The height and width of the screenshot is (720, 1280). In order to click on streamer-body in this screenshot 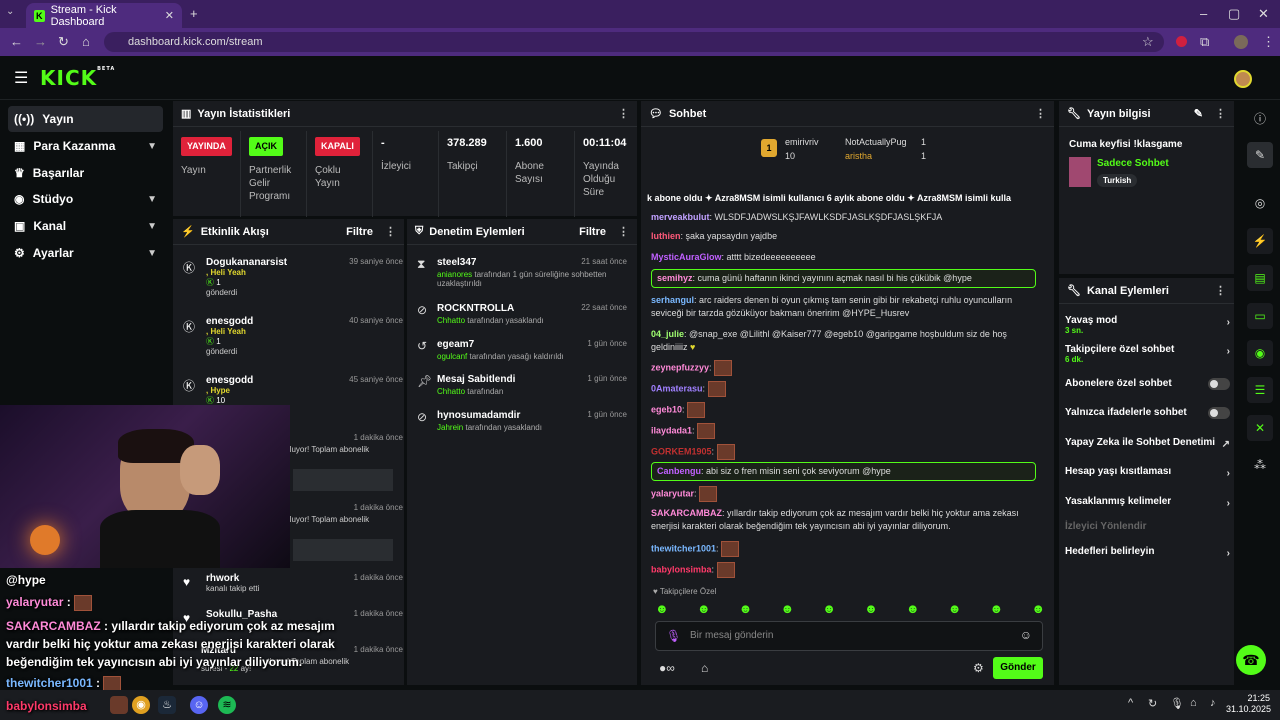, I will do `click(160, 539)`.